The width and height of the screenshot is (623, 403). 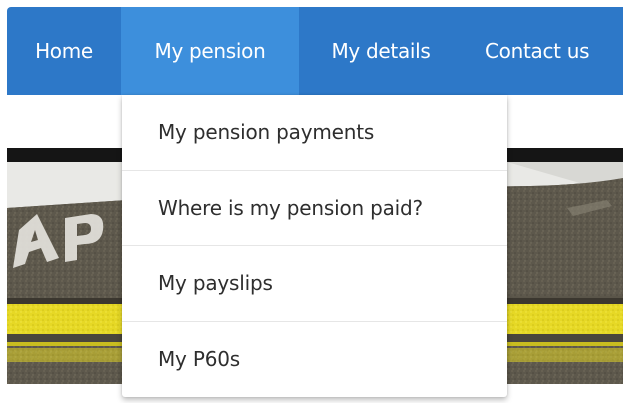 What do you see at coordinates (314, 208) in the screenshot?
I see `menu-item-where-is-my-pension-paid: Where is my pension paid?` at bounding box center [314, 208].